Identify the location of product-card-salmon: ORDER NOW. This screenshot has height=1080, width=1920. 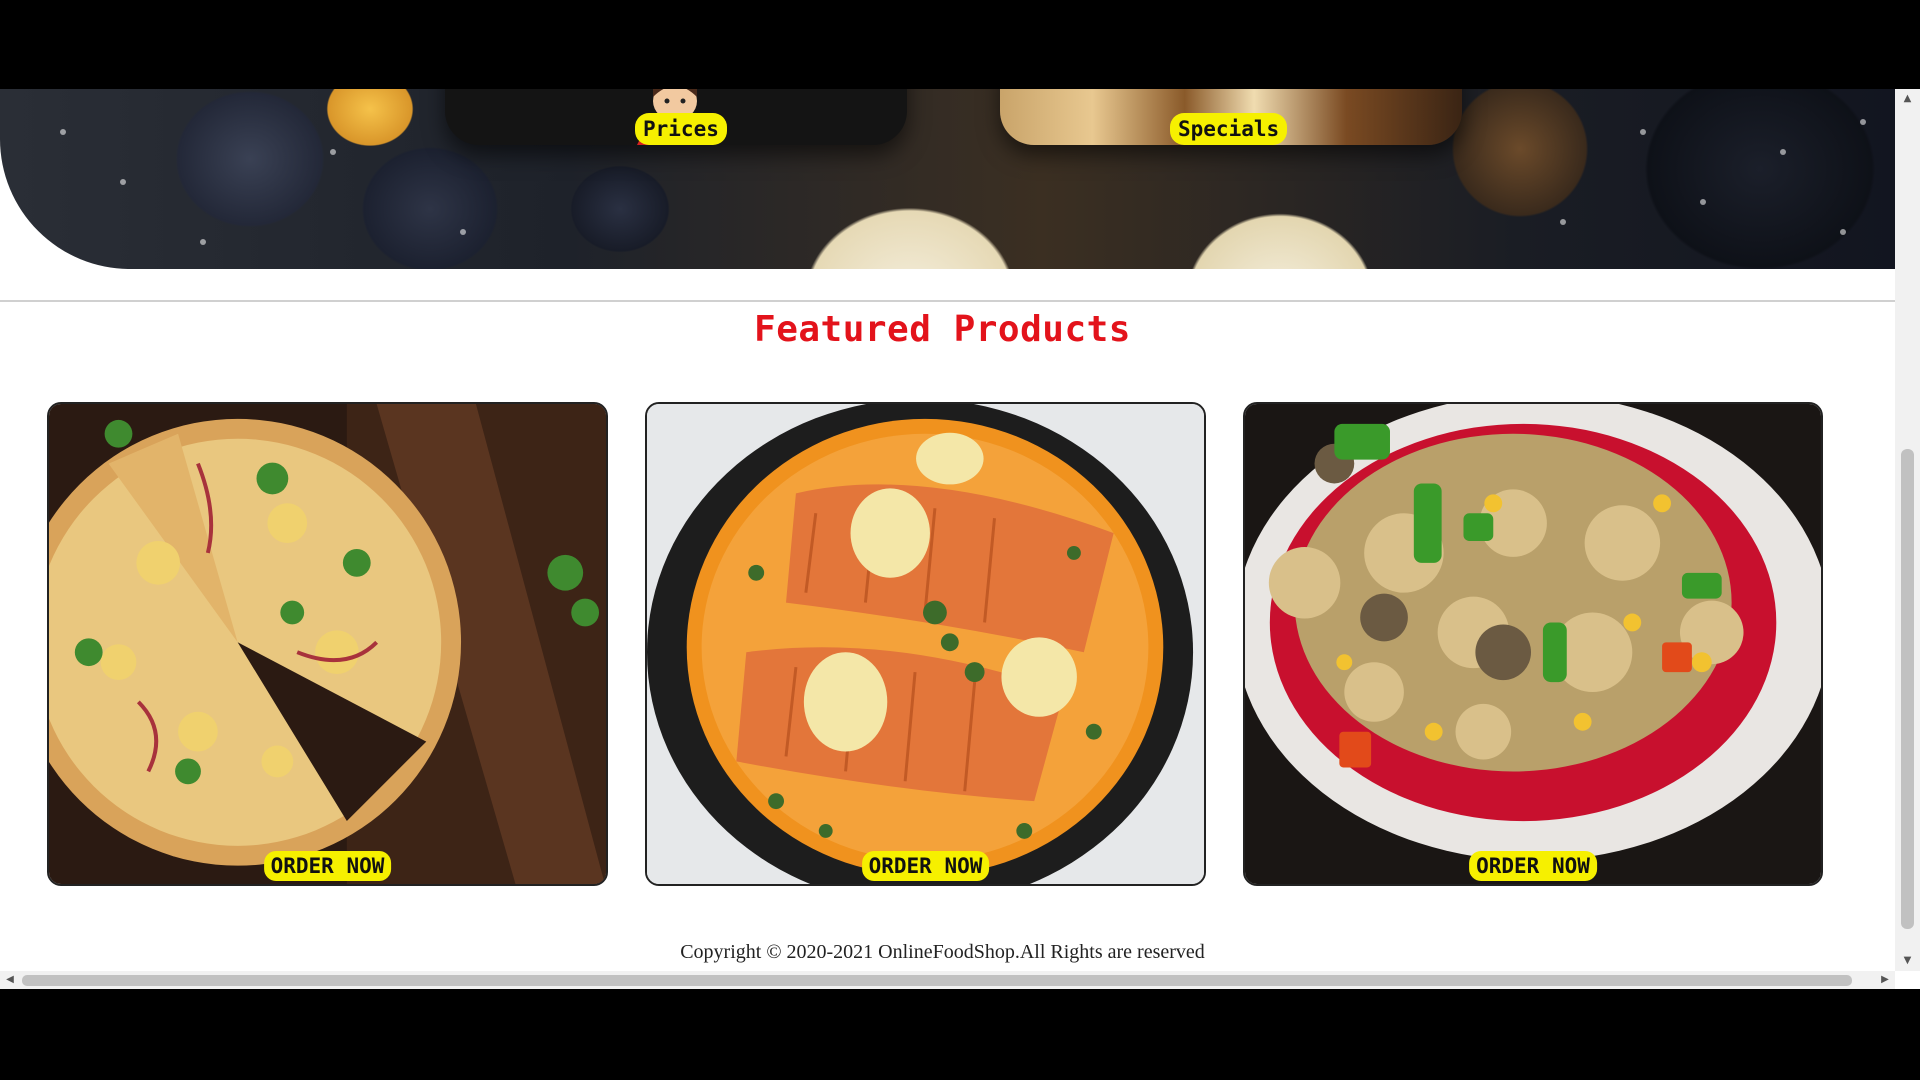
(925, 644).